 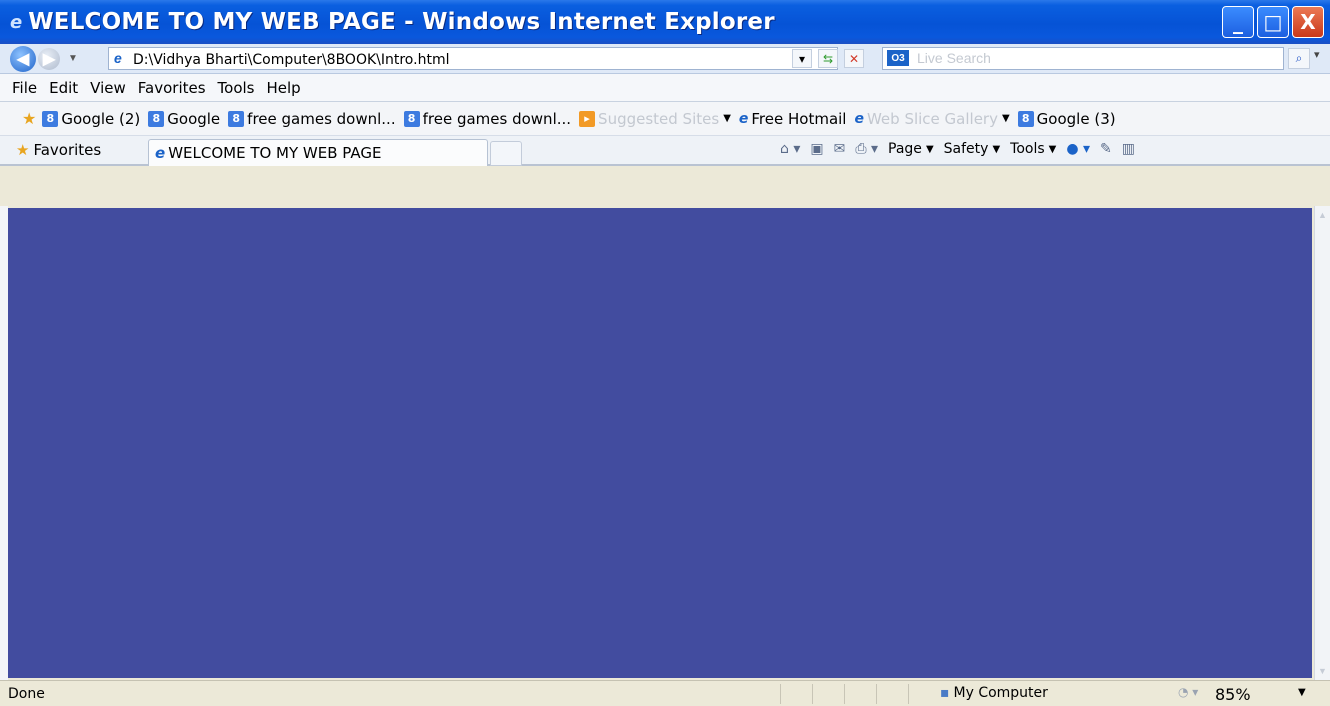 What do you see at coordinates (1027, 149) in the screenshot?
I see `tools-menu-label: Tools` at bounding box center [1027, 149].